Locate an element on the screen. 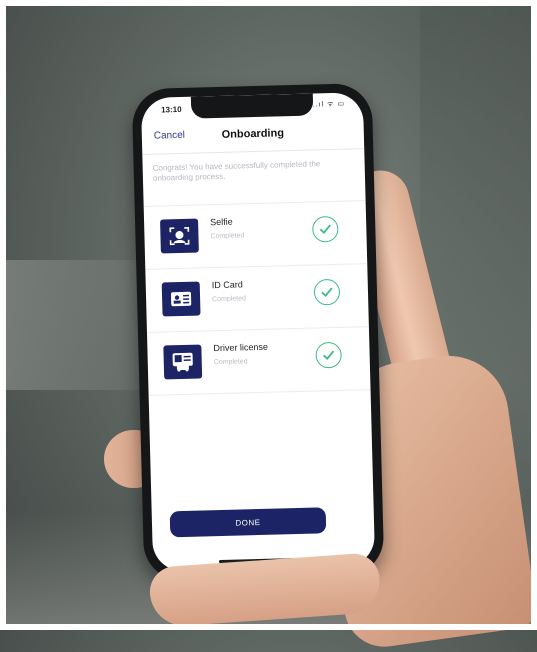  id-card-icon is located at coordinates (181, 299).